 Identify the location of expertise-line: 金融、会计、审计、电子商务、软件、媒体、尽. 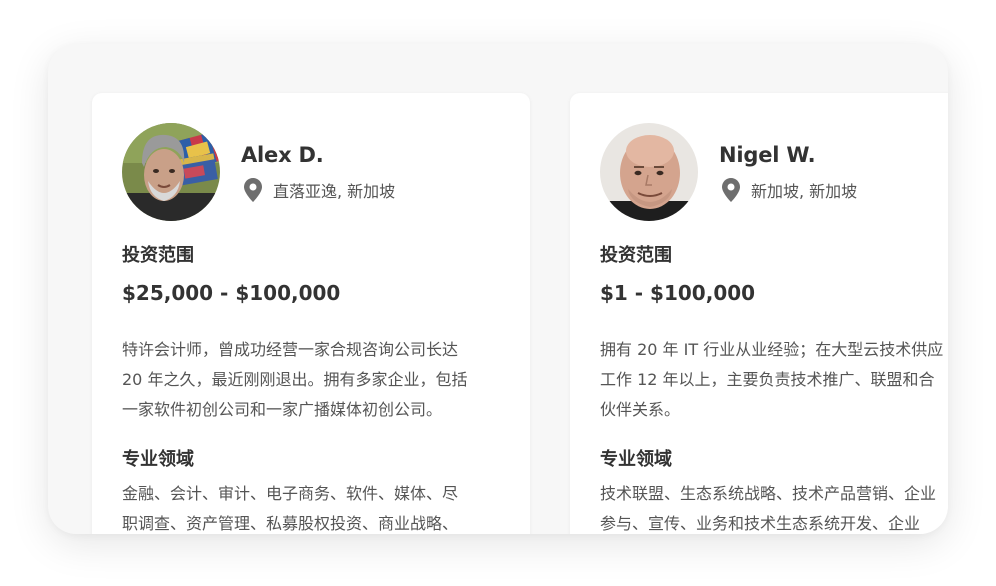
(290, 493).